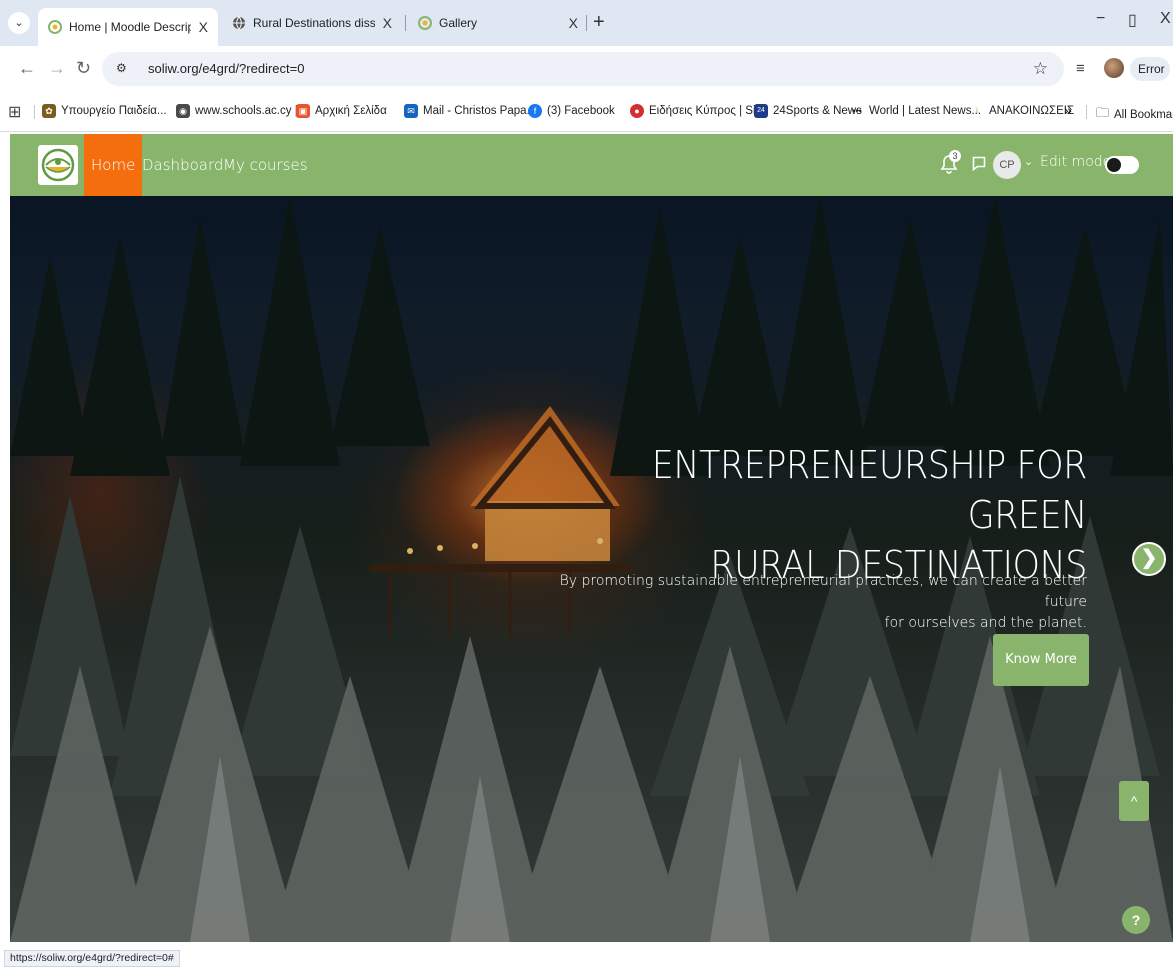 The height and width of the screenshot is (972, 1173). I want to click on hero-title-line: ENTREPRENEURSHIP FOR GREEN, so click(869, 490).